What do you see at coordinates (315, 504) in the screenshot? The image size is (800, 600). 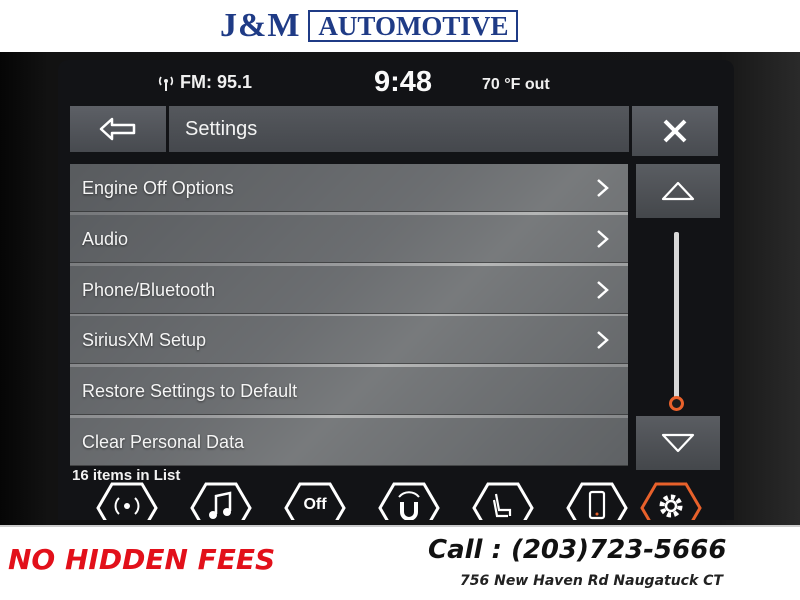 I see `off-label: Off` at bounding box center [315, 504].